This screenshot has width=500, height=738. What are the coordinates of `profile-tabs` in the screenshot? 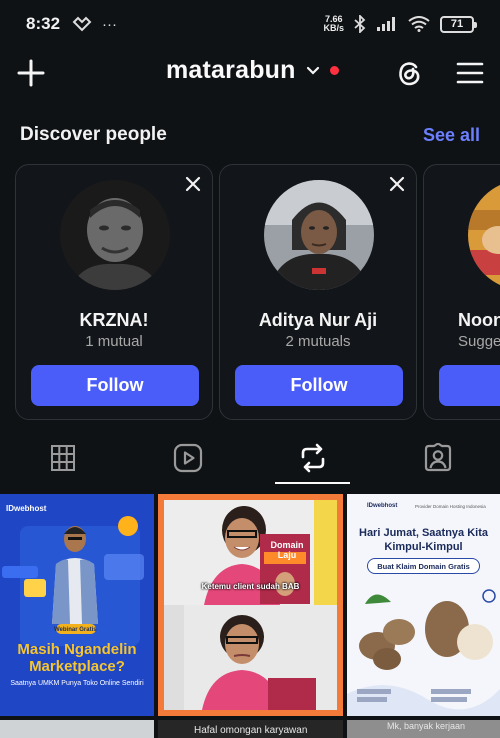 It's located at (250, 458).